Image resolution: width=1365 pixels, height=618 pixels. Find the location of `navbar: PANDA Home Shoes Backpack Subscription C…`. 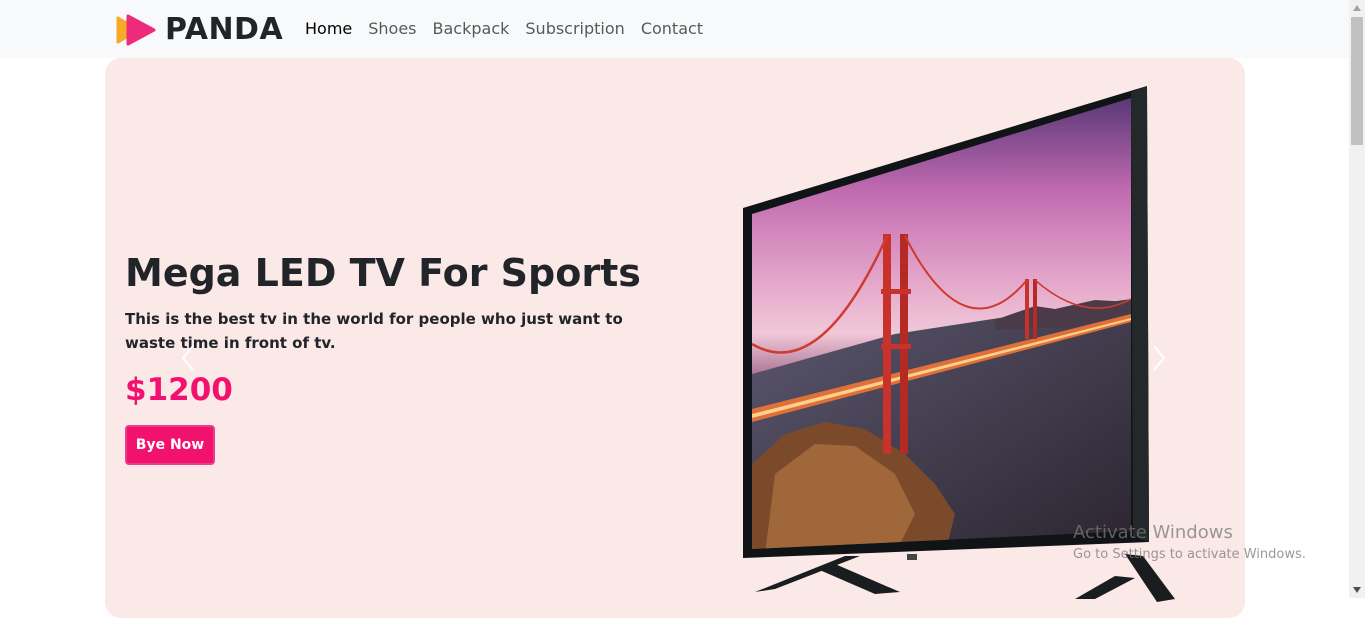

navbar: PANDA Home Shoes Backpack Subscription C… is located at coordinates (674, 29).